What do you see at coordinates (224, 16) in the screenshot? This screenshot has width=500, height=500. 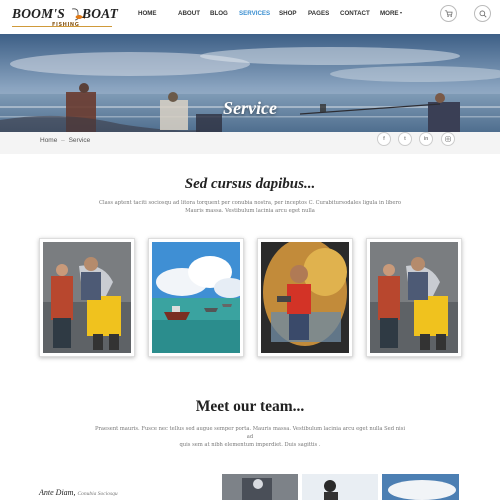 I see `nav-blog: BLOG` at bounding box center [224, 16].